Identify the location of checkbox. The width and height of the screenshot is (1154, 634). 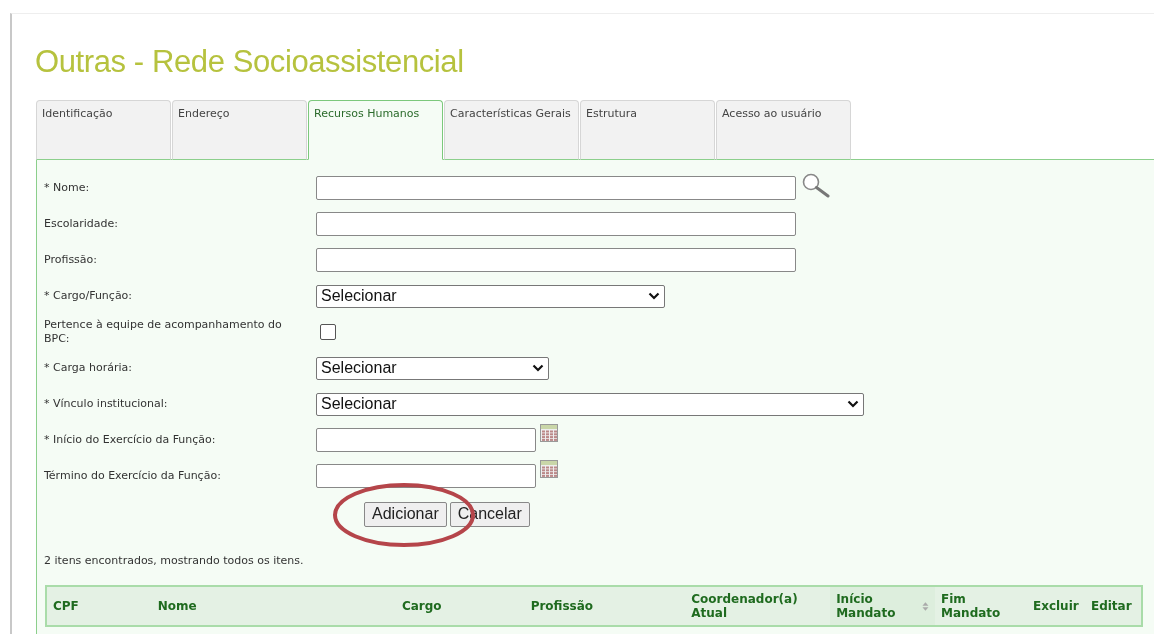
(328, 332).